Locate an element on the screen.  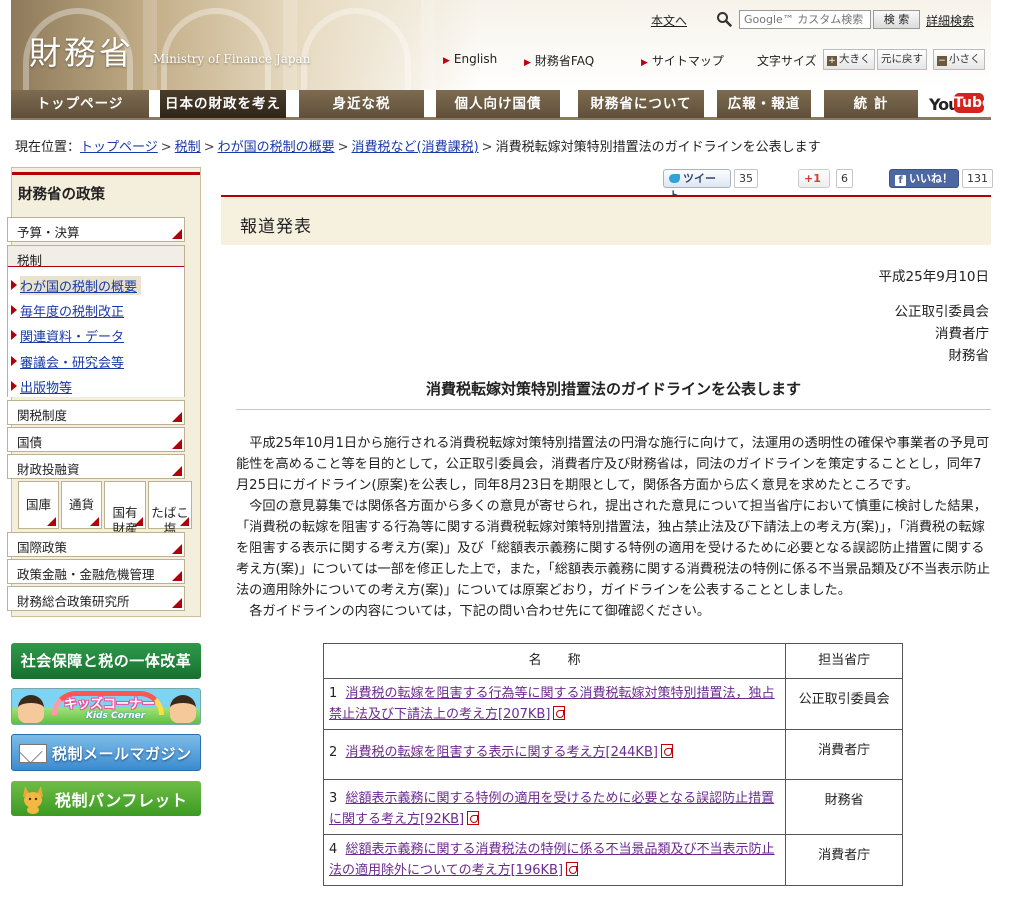
nav-tab-tax: 身近な税 is located at coordinates (361, 104).